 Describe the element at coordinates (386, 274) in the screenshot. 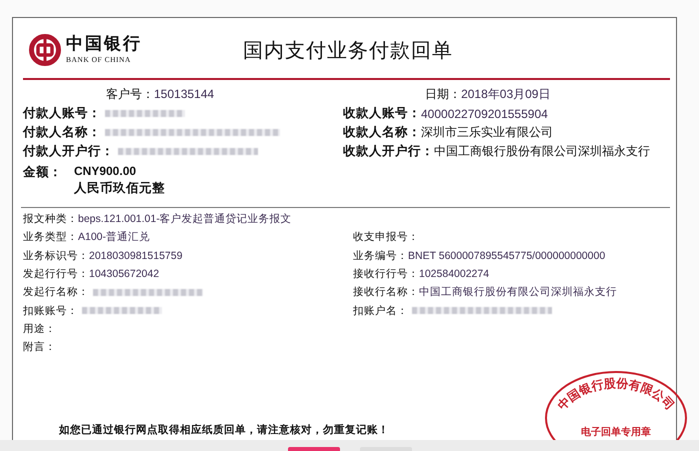

I see `field-label: 接收行行号：` at that location.